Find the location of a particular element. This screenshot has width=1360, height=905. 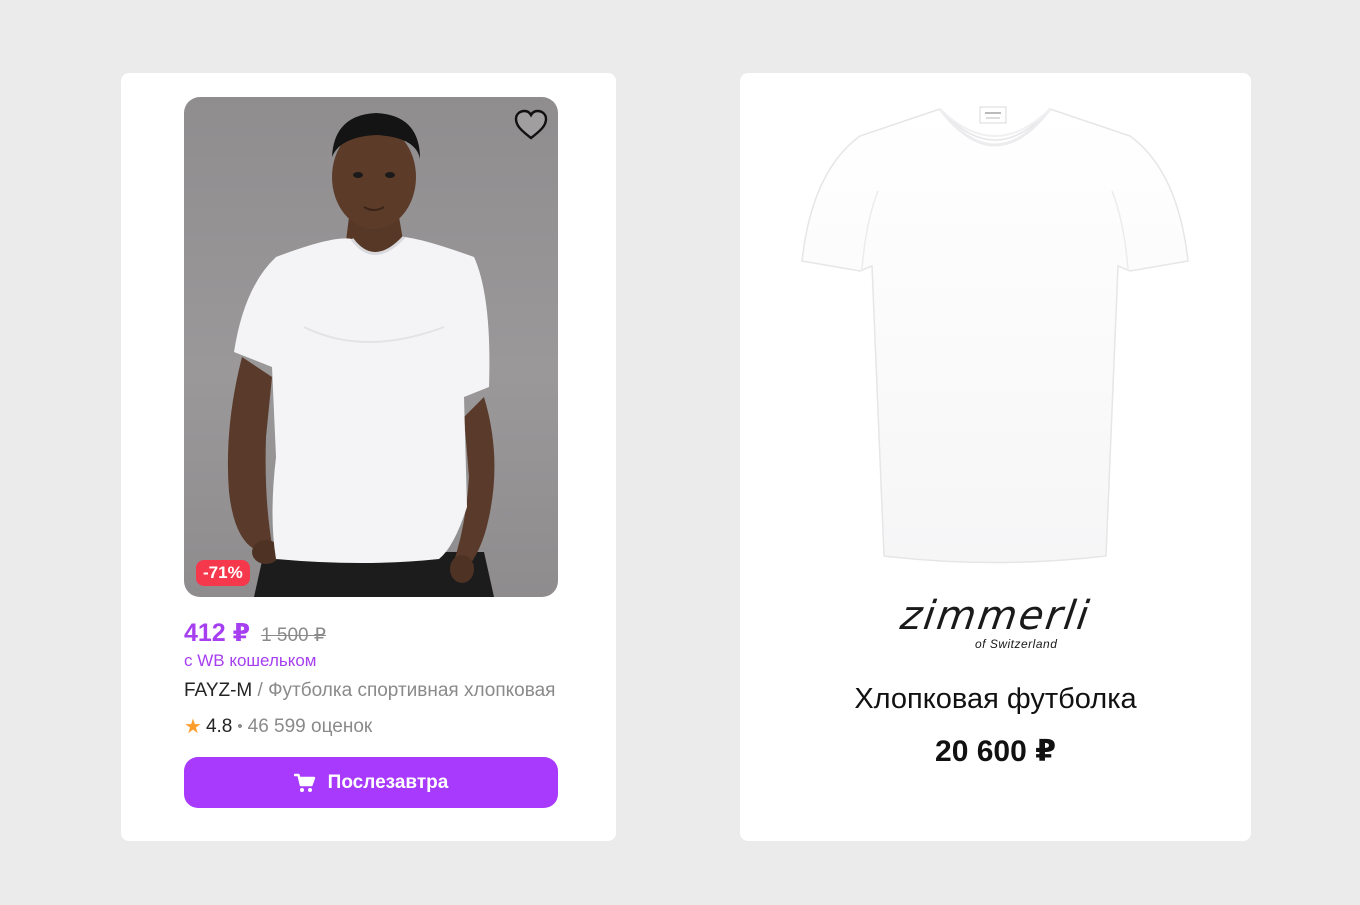

add-to-favorites-button is located at coordinates (531, 125).